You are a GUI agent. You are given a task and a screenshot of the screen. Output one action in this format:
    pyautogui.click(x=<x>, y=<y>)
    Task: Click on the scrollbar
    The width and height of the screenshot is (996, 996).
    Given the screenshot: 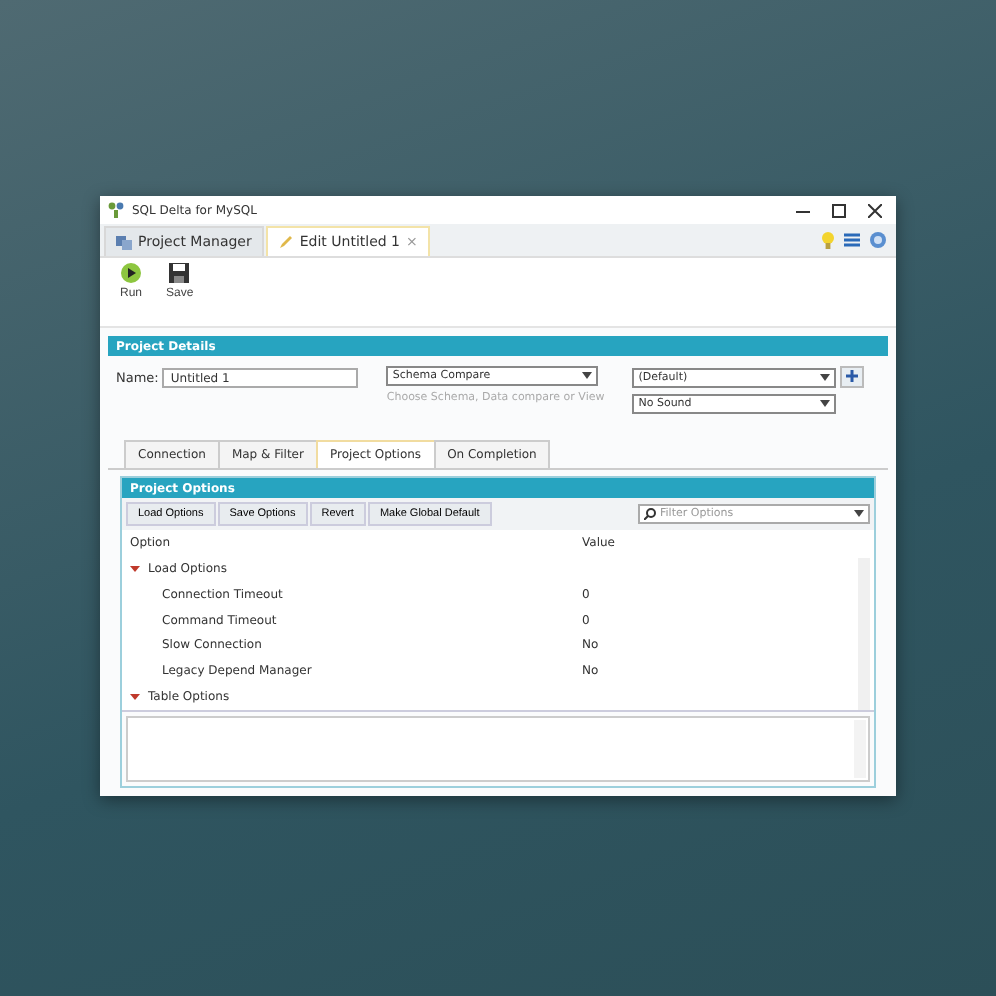 What is the action you would take?
    pyautogui.click(x=864, y=634)
    